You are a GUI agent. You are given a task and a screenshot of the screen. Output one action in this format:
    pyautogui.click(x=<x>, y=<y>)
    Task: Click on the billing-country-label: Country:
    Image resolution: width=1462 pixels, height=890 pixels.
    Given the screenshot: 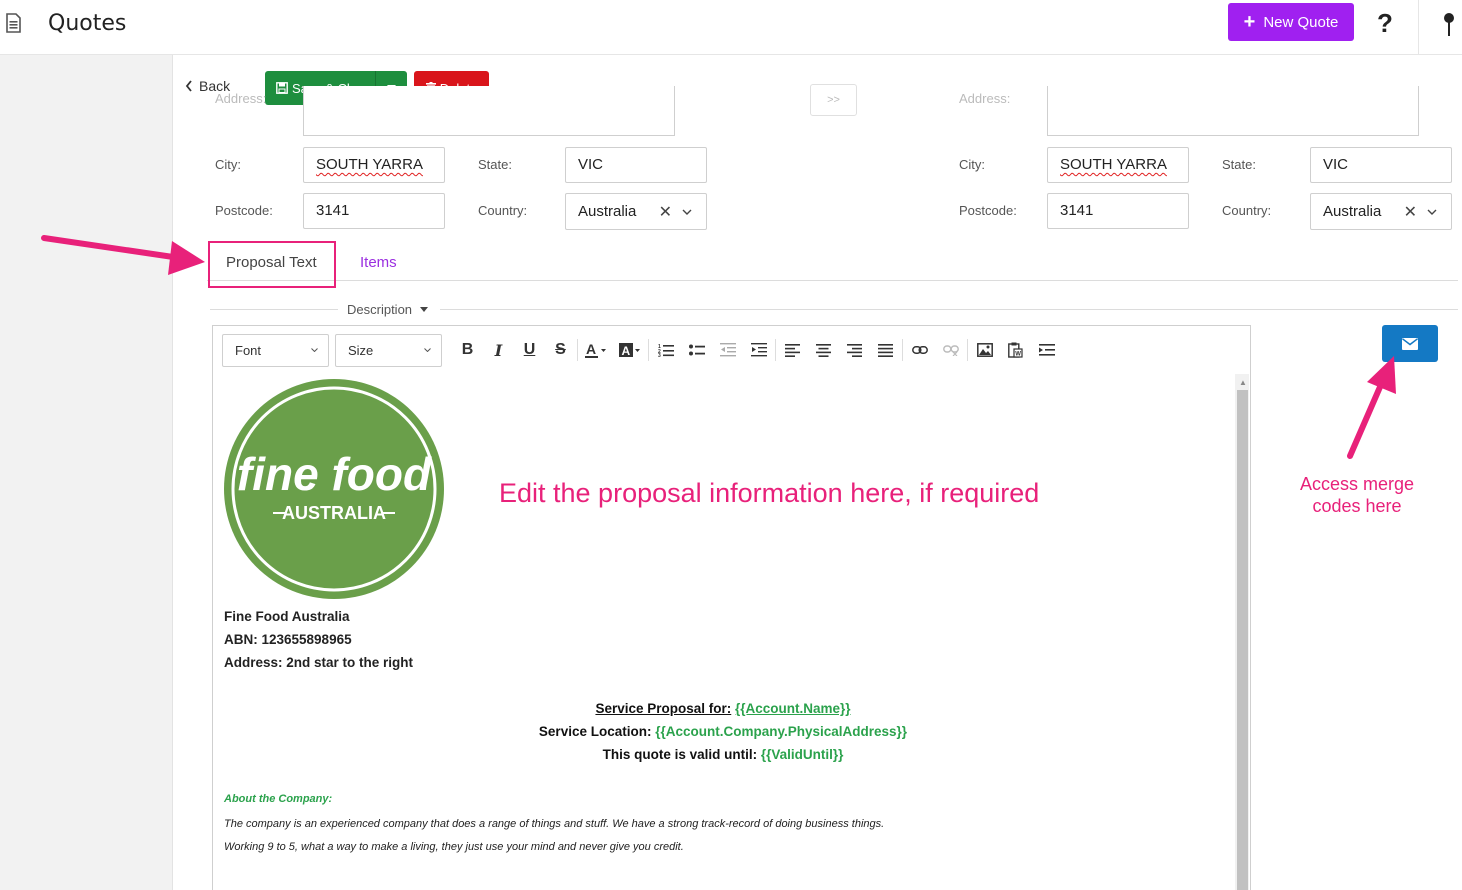 What is the action you would take?
    pyautogui.click(x=503, y=210)
    